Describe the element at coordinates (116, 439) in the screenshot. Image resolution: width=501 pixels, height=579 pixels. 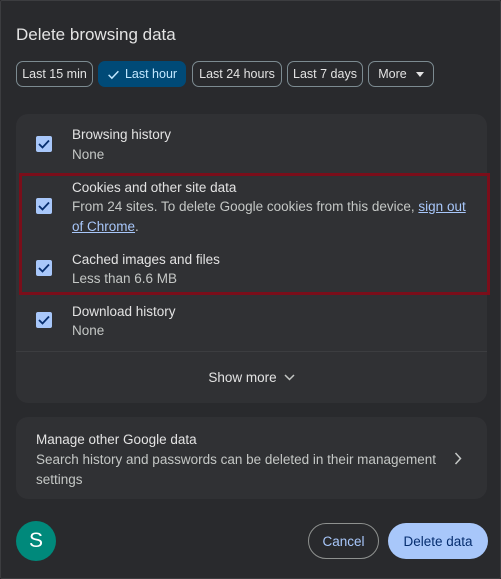
I see `manage-title: Manage other Google data` at that location.